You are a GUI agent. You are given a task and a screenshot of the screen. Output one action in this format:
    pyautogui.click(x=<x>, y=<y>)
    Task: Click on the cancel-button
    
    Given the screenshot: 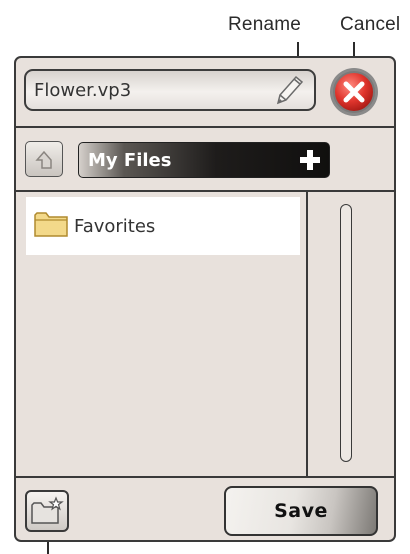 What is the action you would take?
    pyautogui.click(x=354, y=92)
    